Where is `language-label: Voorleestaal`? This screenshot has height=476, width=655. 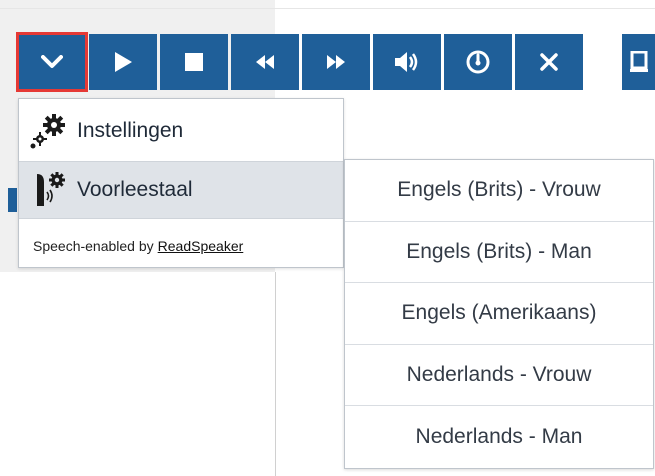
language-label: Voorleestaal is located at coordinates (135, 189).